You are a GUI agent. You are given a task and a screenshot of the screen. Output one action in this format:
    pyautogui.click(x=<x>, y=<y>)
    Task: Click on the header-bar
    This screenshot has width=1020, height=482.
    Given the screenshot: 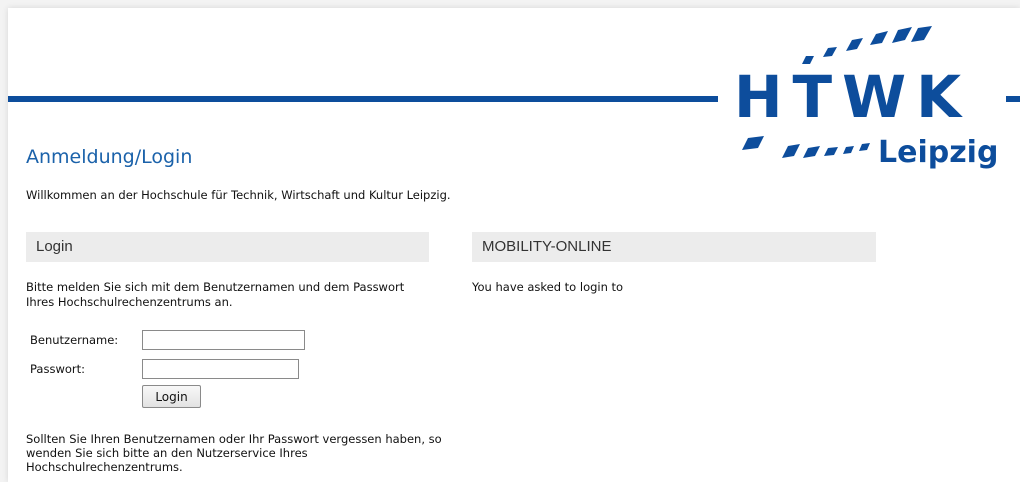 What is the action you would take?
    pyautogui.click(x=363, y=99)
    